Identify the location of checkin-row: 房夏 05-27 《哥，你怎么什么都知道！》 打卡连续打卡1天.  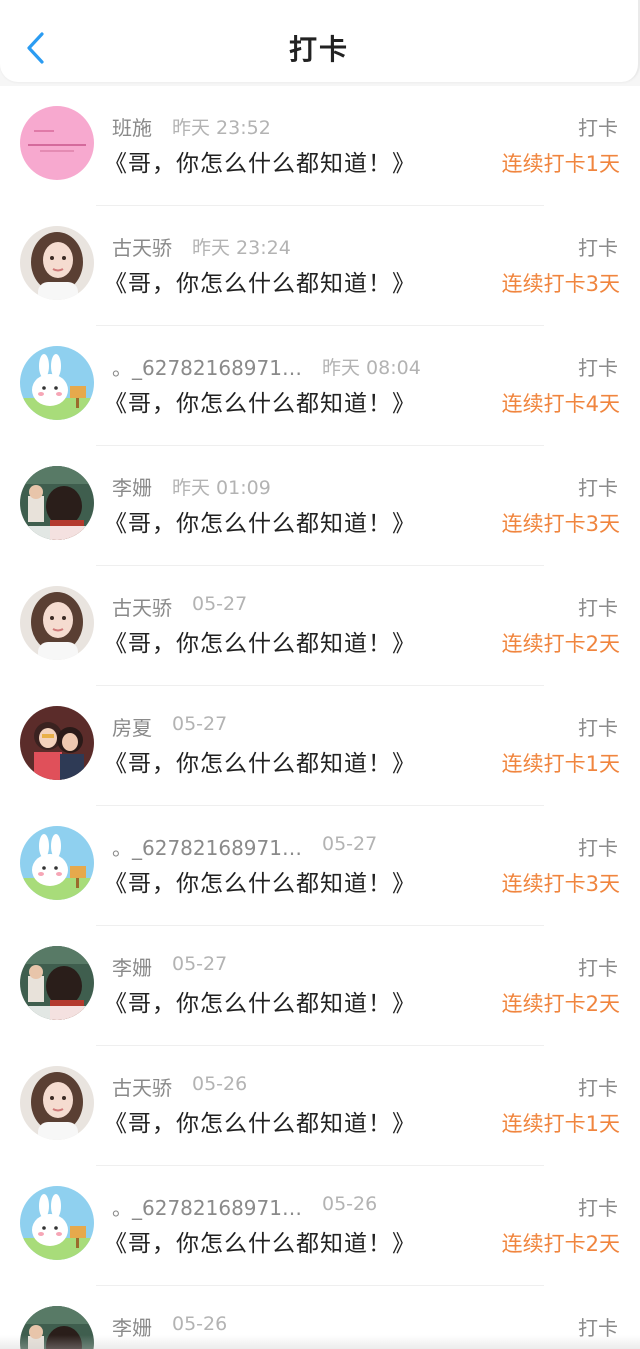
(320, 746).